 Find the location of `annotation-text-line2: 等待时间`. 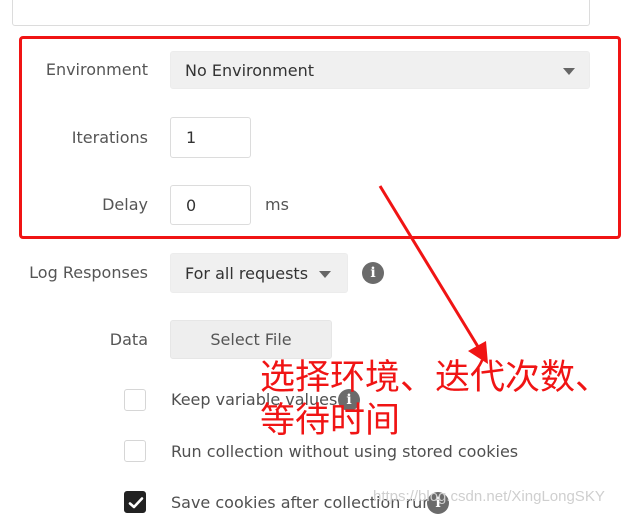

annotation-text-line2: 等待时间 is located at coordinates (330, 421).